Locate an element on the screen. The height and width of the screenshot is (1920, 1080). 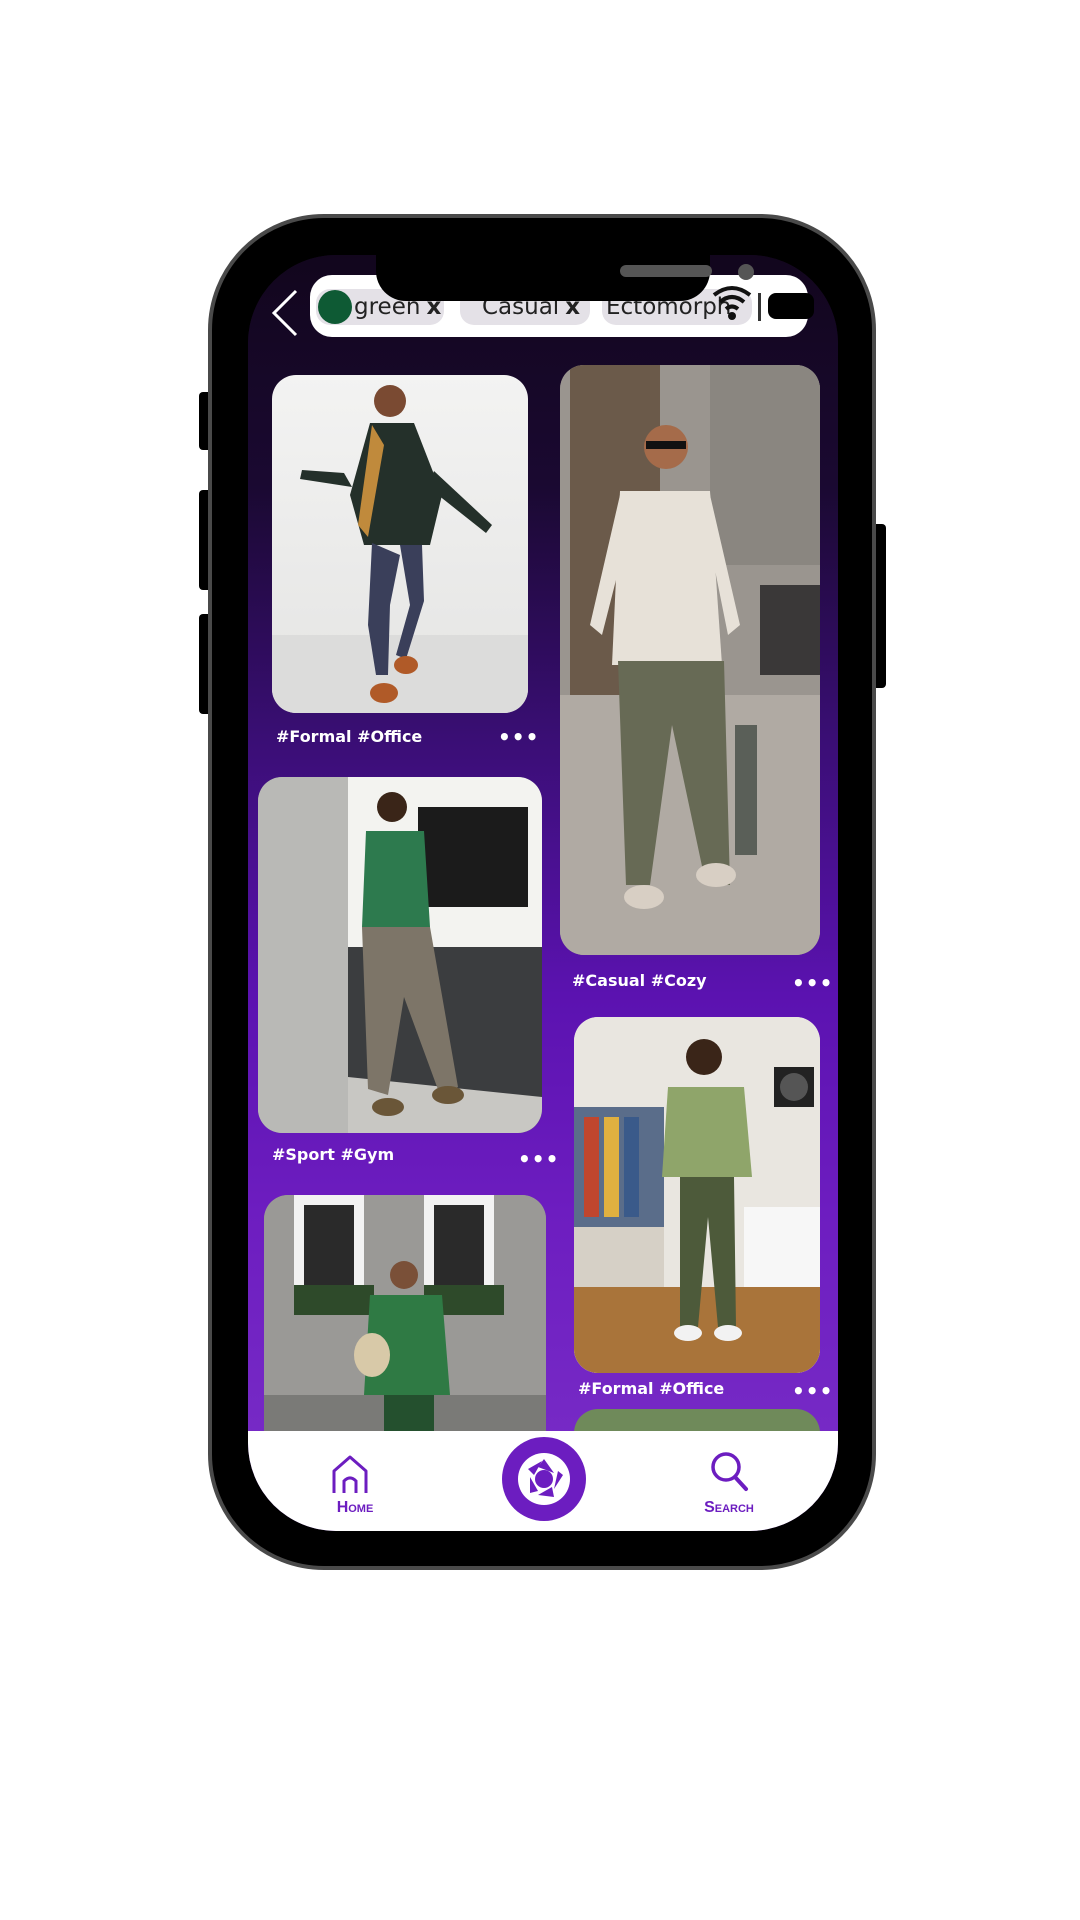
status-divider is located at coordinates (759, 307).